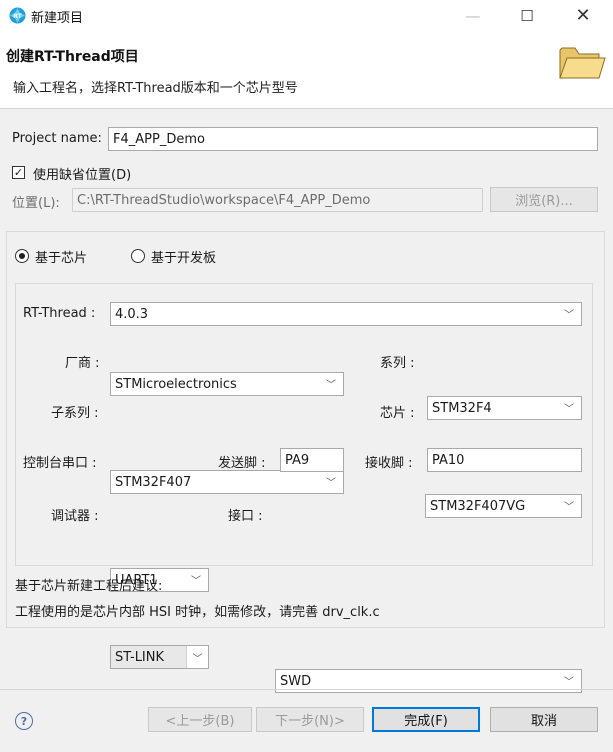 Image resolution: width=613 pixels, height=752 pixels. I want to click on radio-board, so click(138, 256).